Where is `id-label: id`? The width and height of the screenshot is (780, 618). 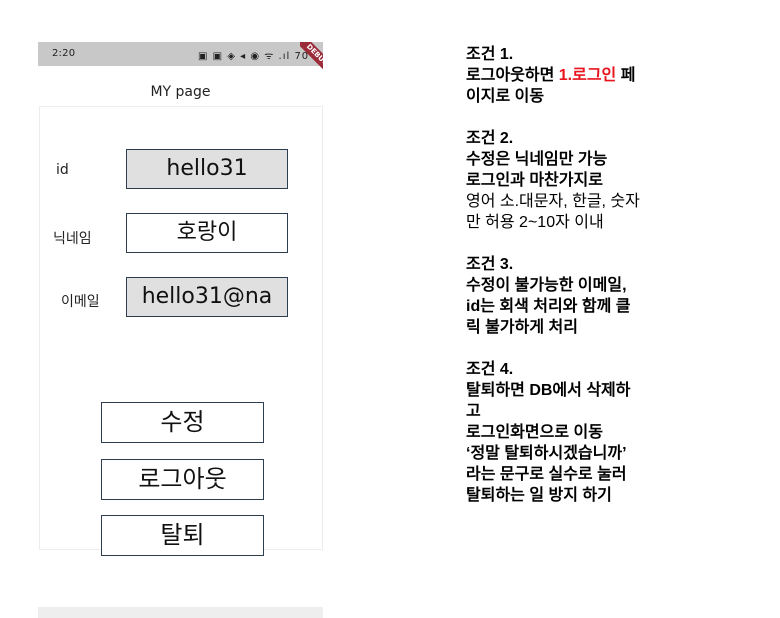 id-label: id is located at coordinates (62, 170).